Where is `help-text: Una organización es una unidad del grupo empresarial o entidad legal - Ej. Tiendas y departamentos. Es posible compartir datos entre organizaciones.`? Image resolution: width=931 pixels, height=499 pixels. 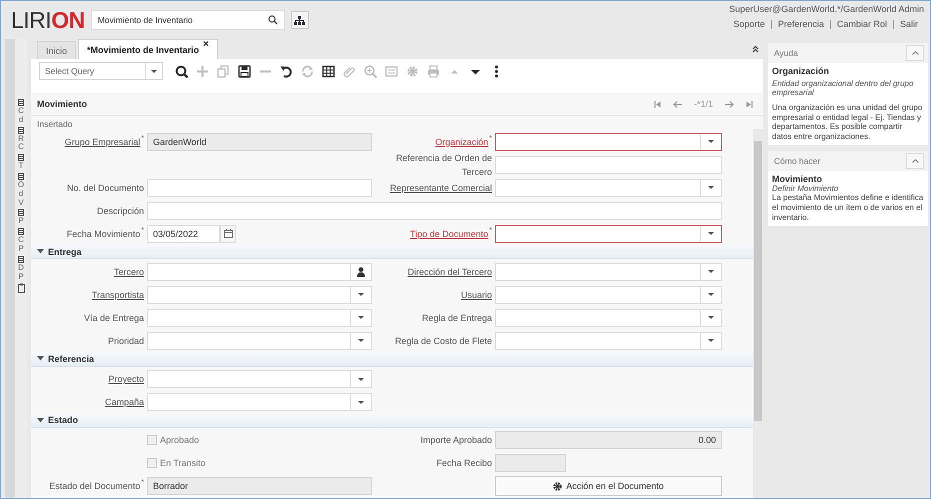
help-text: Una organización es una unidad del grupo empresarial o entidad legal - Ej. Tiendas y departamentos. Es posible compartir datos entre organizaciones. is located at coordinates (848, 122).